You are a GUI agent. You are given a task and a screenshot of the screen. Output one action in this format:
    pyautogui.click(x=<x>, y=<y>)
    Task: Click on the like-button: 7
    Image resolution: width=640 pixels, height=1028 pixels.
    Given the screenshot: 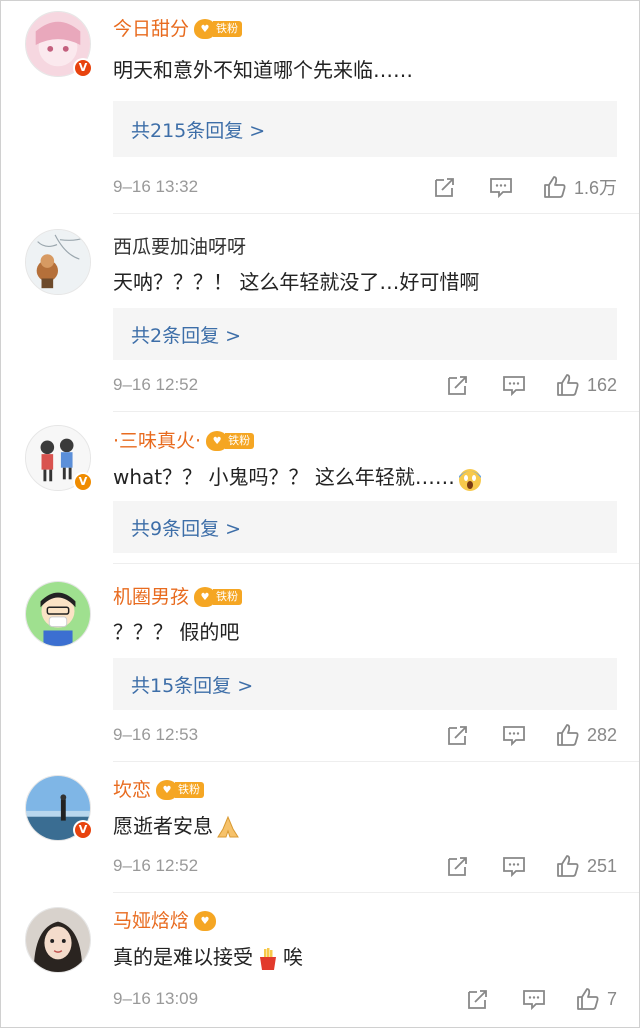 What is the action you would take?
    pyautogui.click(x=596, y=999)
    